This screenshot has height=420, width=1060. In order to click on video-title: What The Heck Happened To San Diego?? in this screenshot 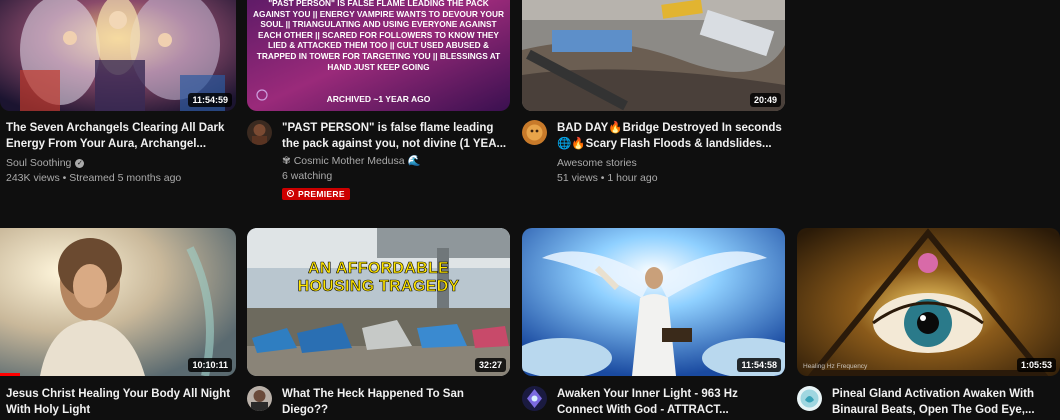, I will do `click(396, 402)`.